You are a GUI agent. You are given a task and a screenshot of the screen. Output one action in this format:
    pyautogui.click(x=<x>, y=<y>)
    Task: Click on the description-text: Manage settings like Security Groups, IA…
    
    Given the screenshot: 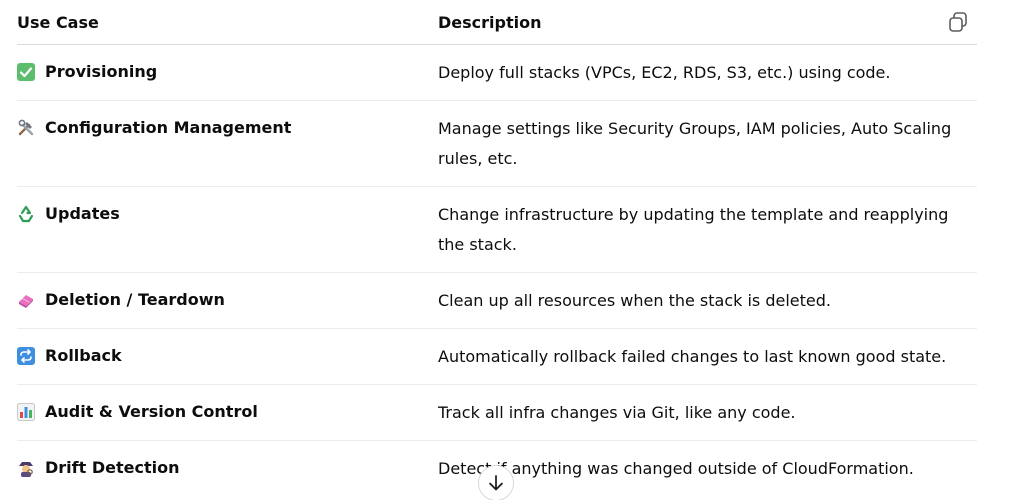 What is the action you would take?
    pyautogui.click(x=695, y=143)
    